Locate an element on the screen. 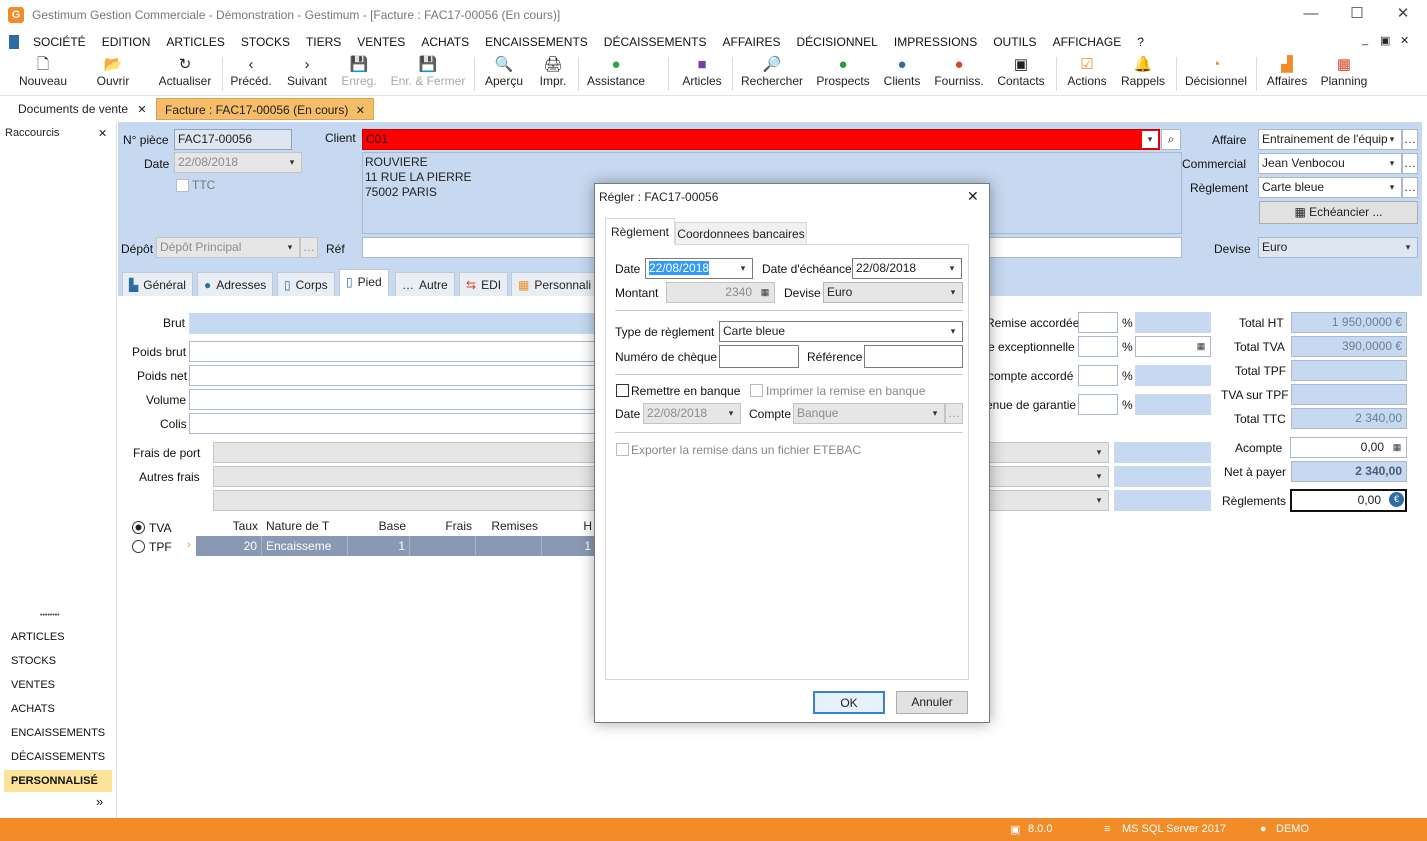 This screenshot has width=1427, height=841. tab-adresses: ● Adresses is located at coordinates (235, 284).